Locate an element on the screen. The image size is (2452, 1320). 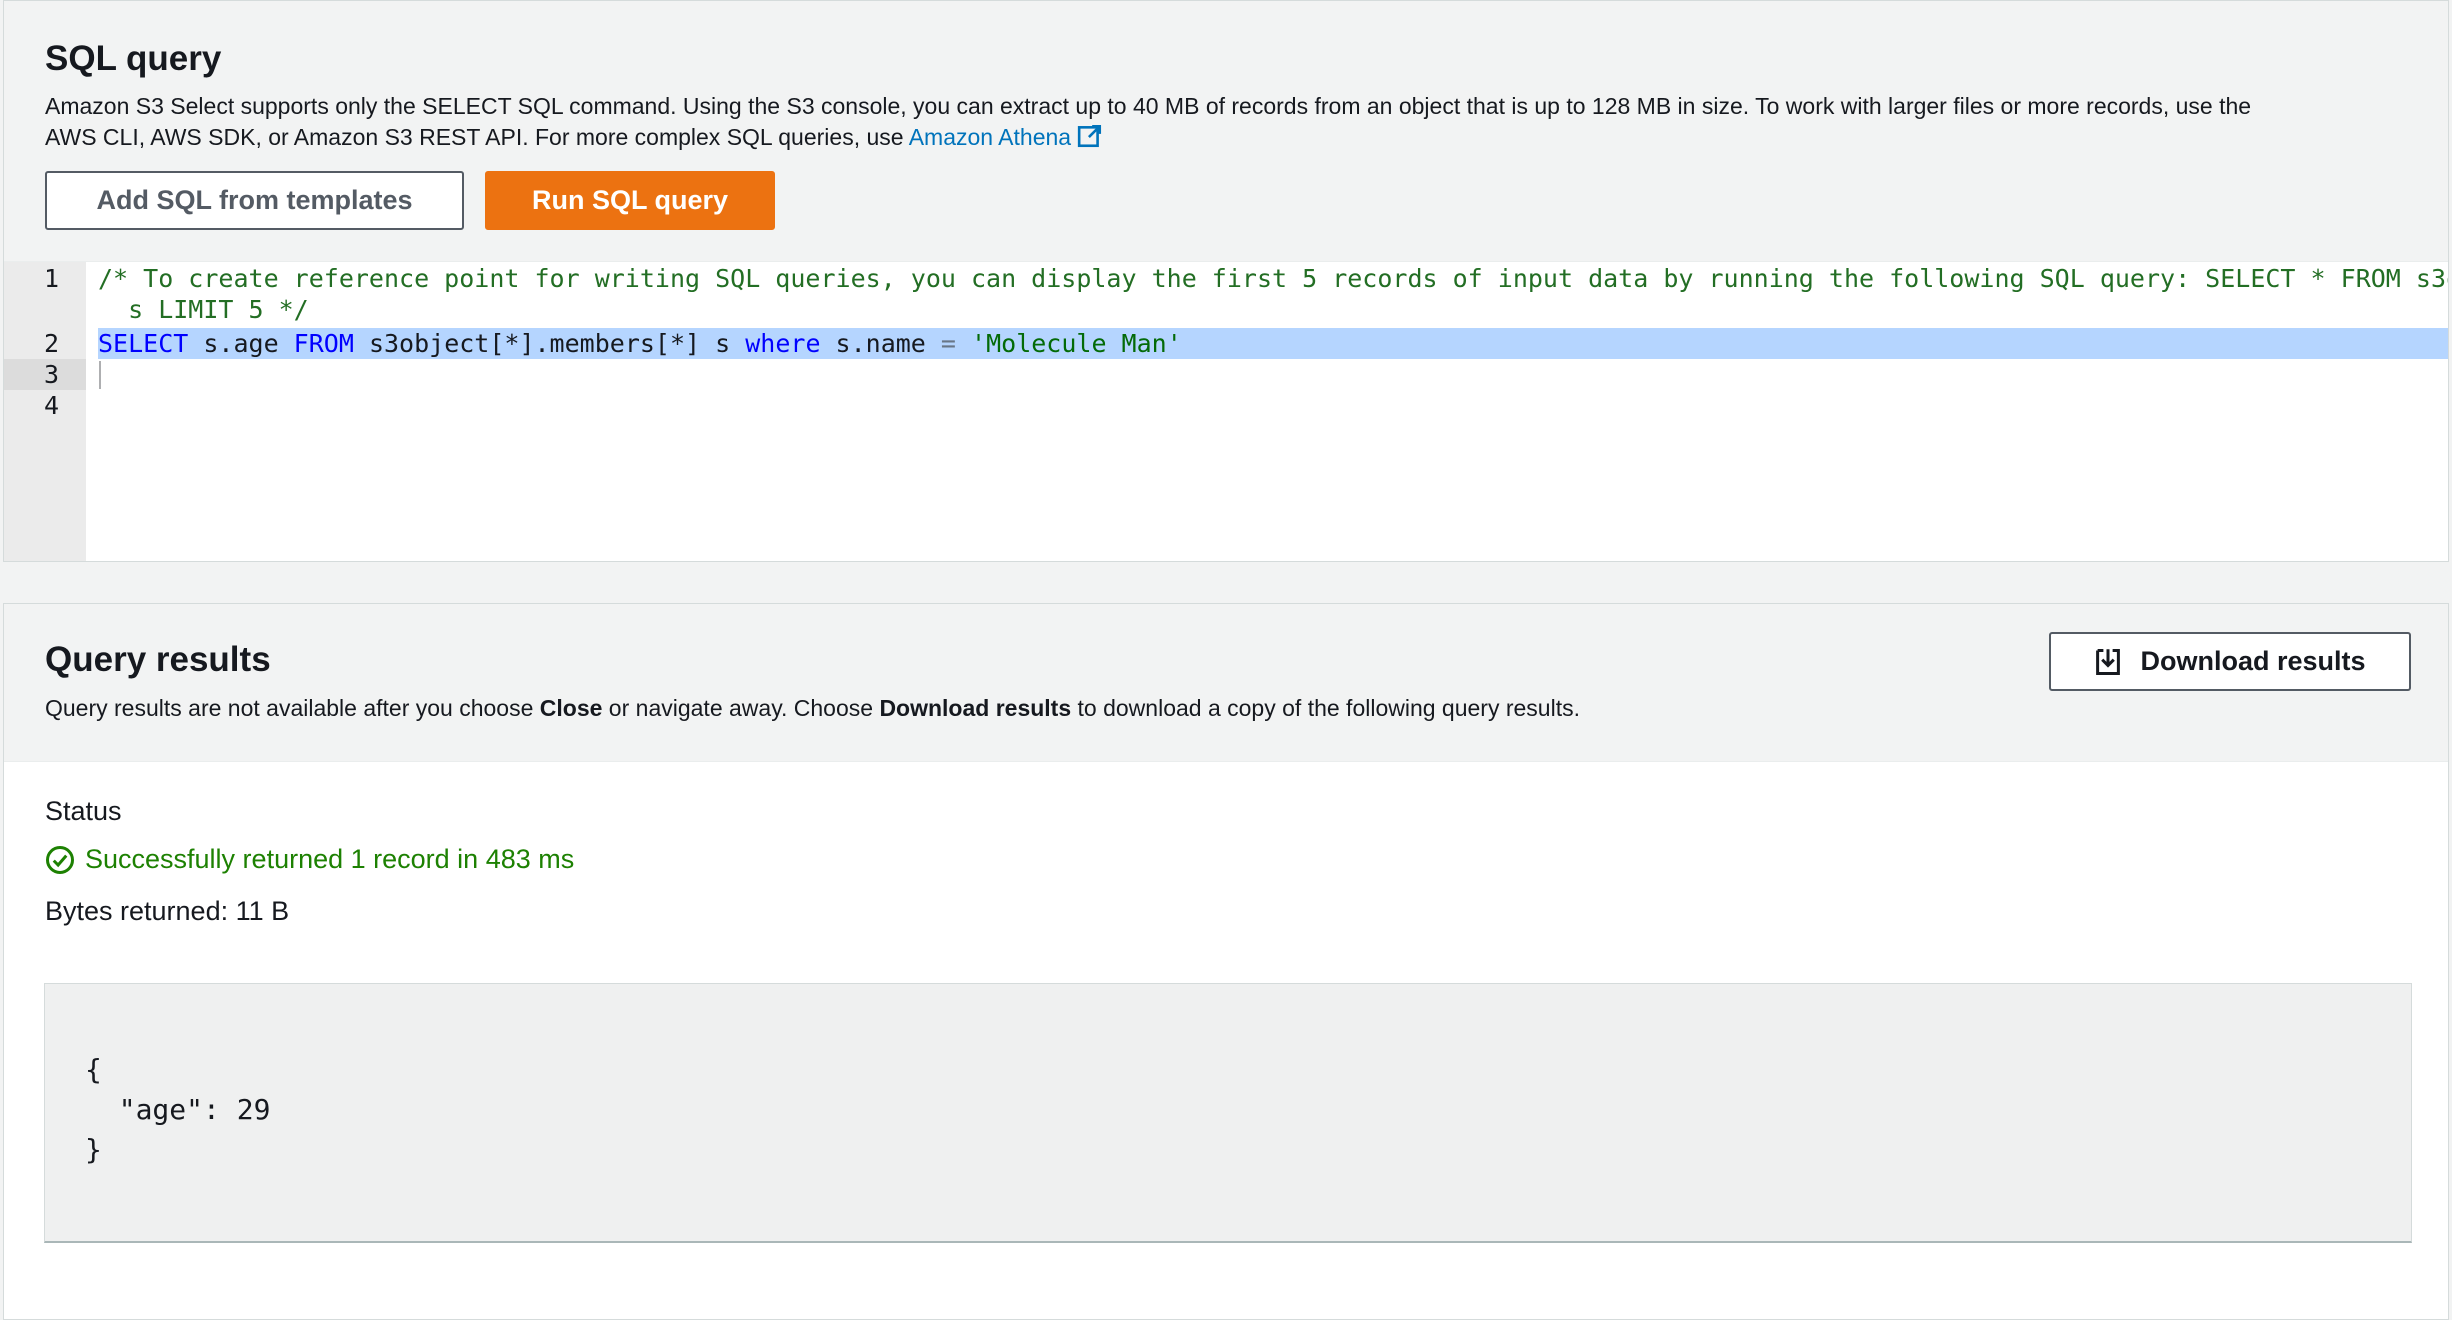
bytes-returned: Bytes returned: 11 B is located at coordinates (167, 911).